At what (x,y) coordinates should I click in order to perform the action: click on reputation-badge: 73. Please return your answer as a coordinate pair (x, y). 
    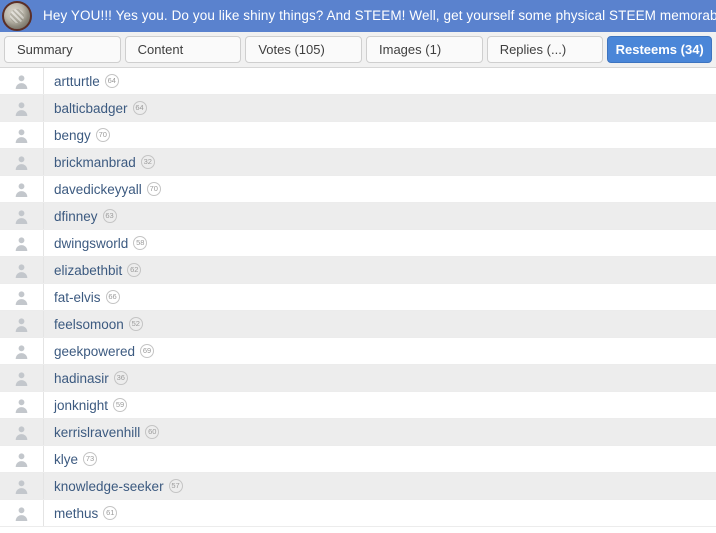
    Looking at the image, I should click on (90, 459).